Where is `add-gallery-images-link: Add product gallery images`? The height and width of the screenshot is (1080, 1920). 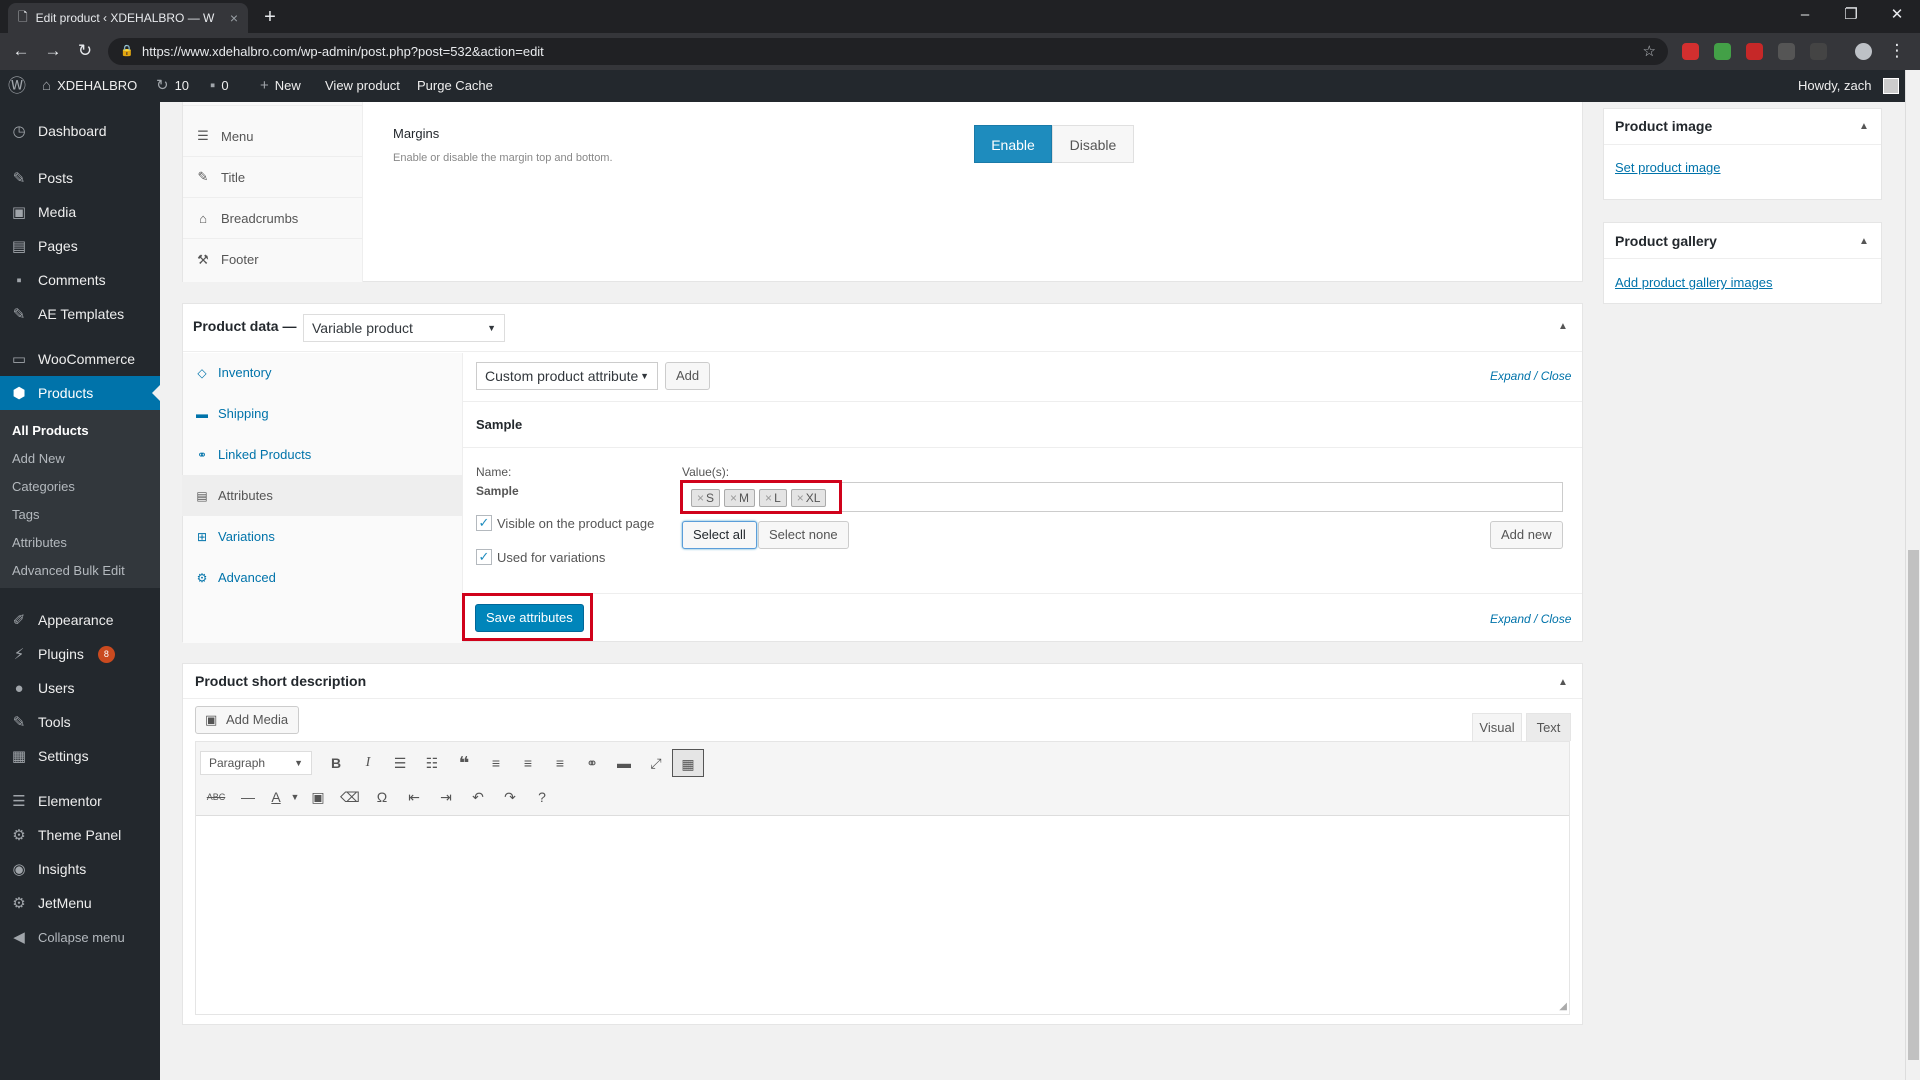
add-gallery-images-link: Add product gallery images is located at coordinates (1694, 282).